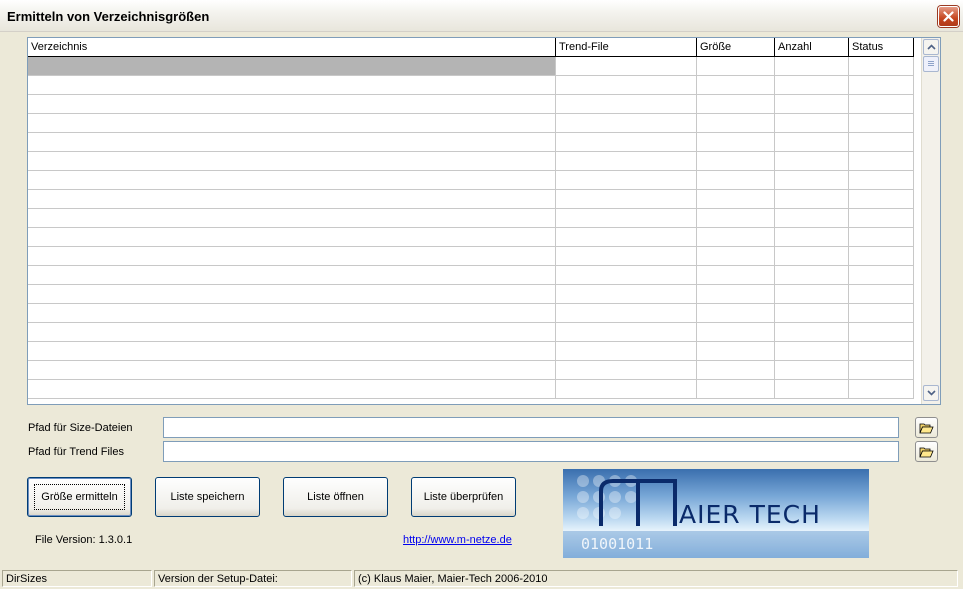 This screenshot has height=589, width=963. Describe the element at coordinates (812, 47) in the screenshot. I see `column-header-anzahl: Anzahl` at that location.